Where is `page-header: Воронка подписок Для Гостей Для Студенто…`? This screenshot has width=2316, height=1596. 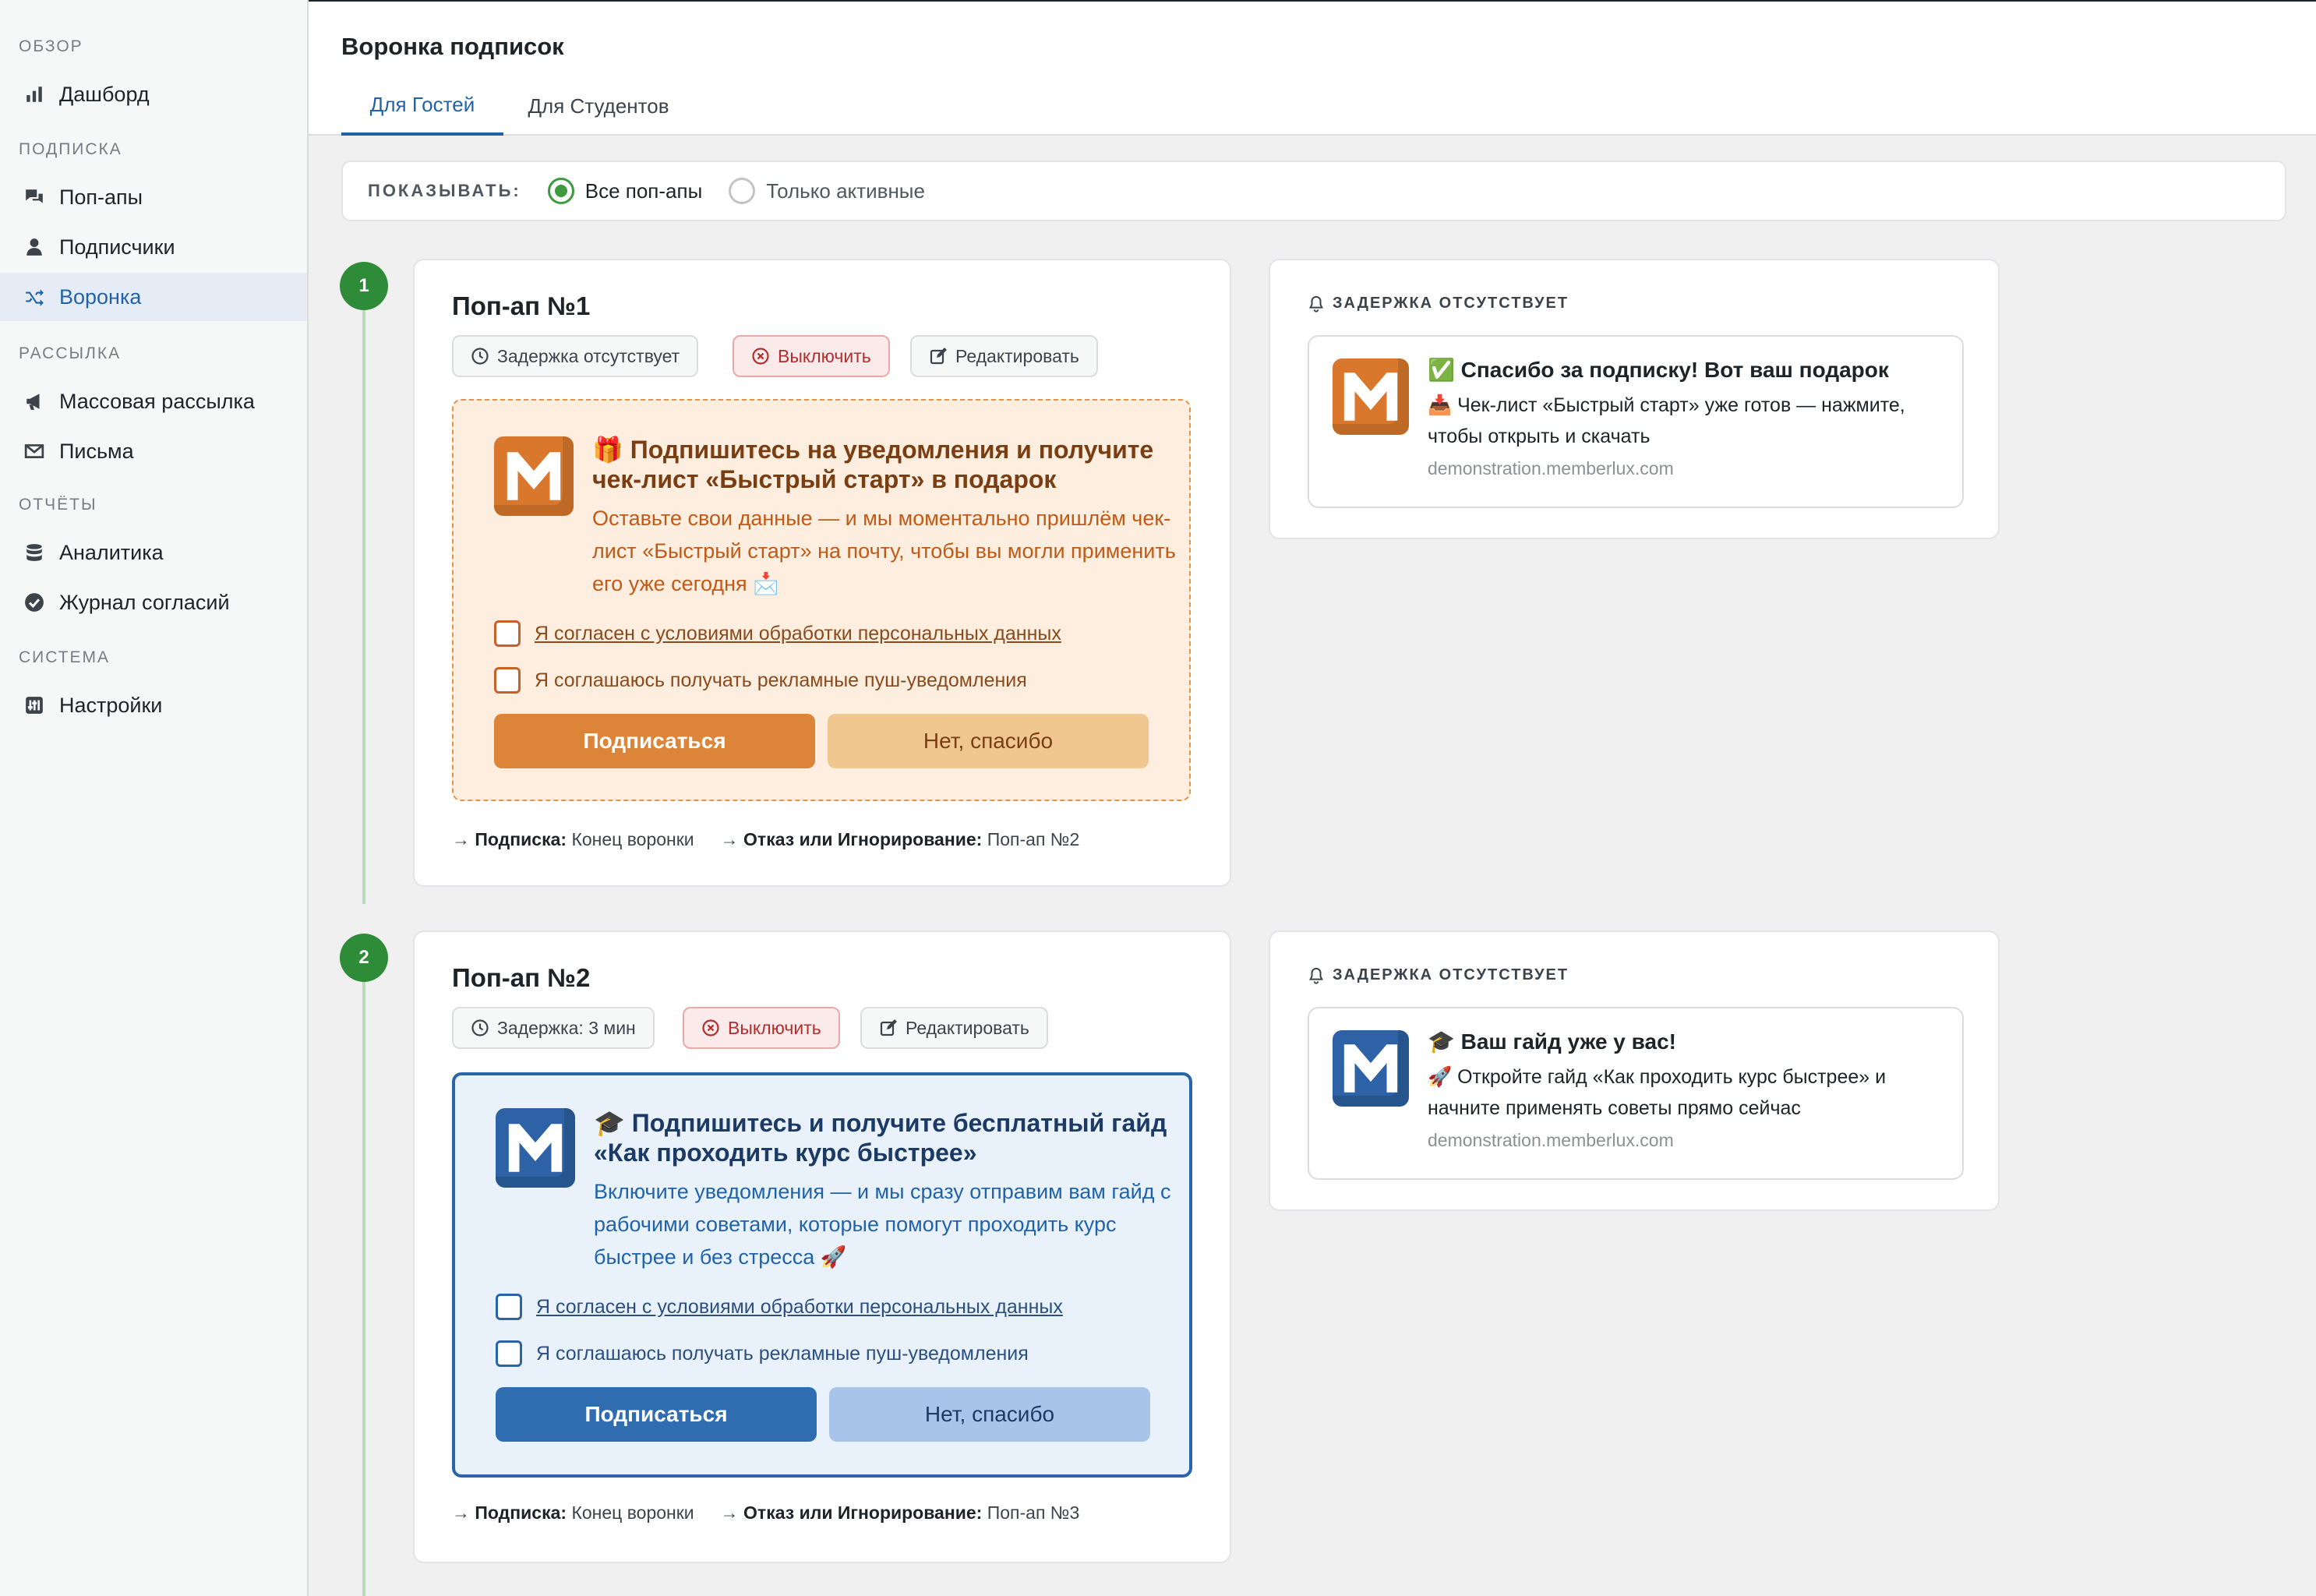
page-header: Воронка подписок Для Гостей Для Студенто… is located at coordinates (1312, 69).